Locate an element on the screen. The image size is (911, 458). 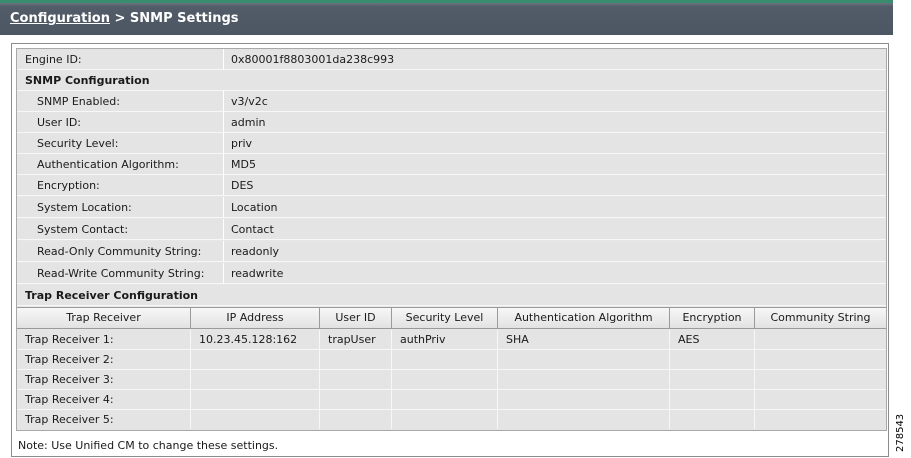
encryption-value: DES is located at coordinates (242, 185).